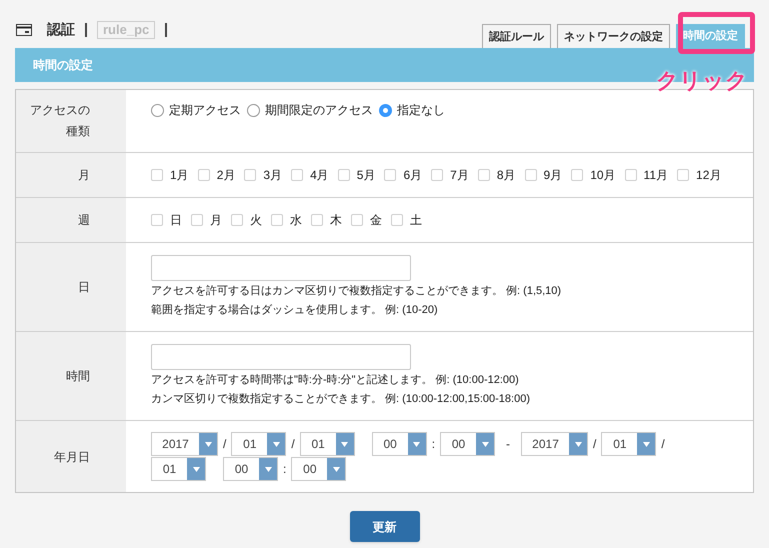  I want to click on checkbox-label: 10月, so click(603, 175).